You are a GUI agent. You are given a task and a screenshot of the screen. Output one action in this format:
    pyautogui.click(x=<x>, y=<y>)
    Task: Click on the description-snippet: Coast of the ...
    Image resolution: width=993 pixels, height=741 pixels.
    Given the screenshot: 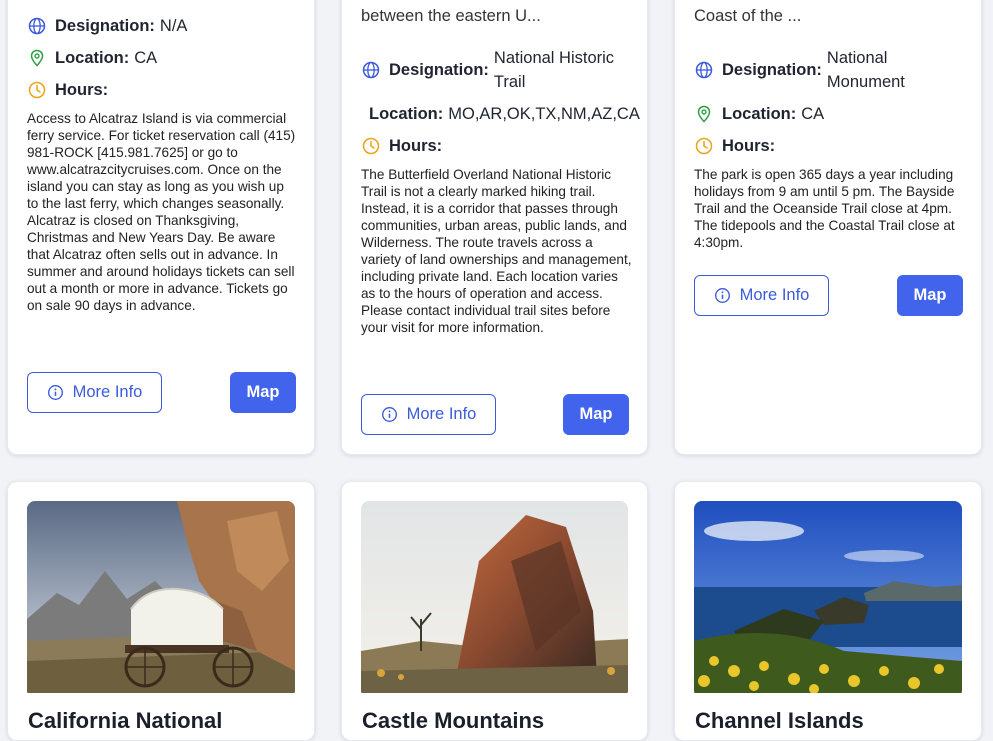 What is the action you would take?
    pyautogui.click(x=748, y=16)
    